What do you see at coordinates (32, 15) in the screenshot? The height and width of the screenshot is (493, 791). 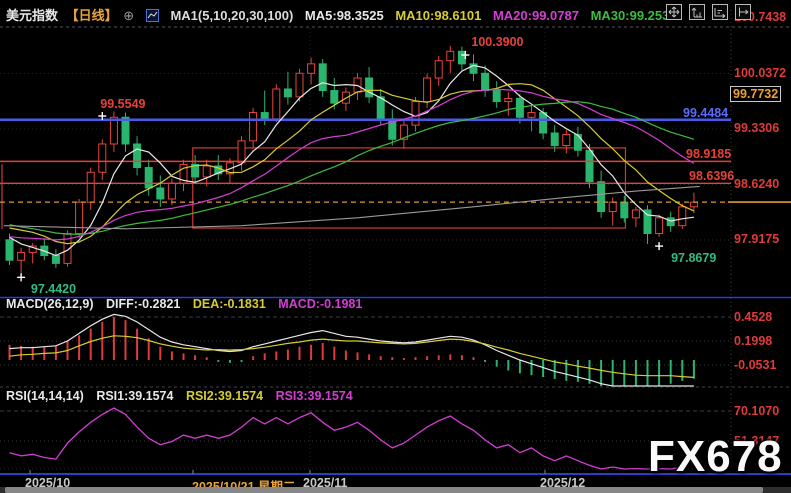 I see `symbol-title: 美元指数` at bounding box center [32, 15].